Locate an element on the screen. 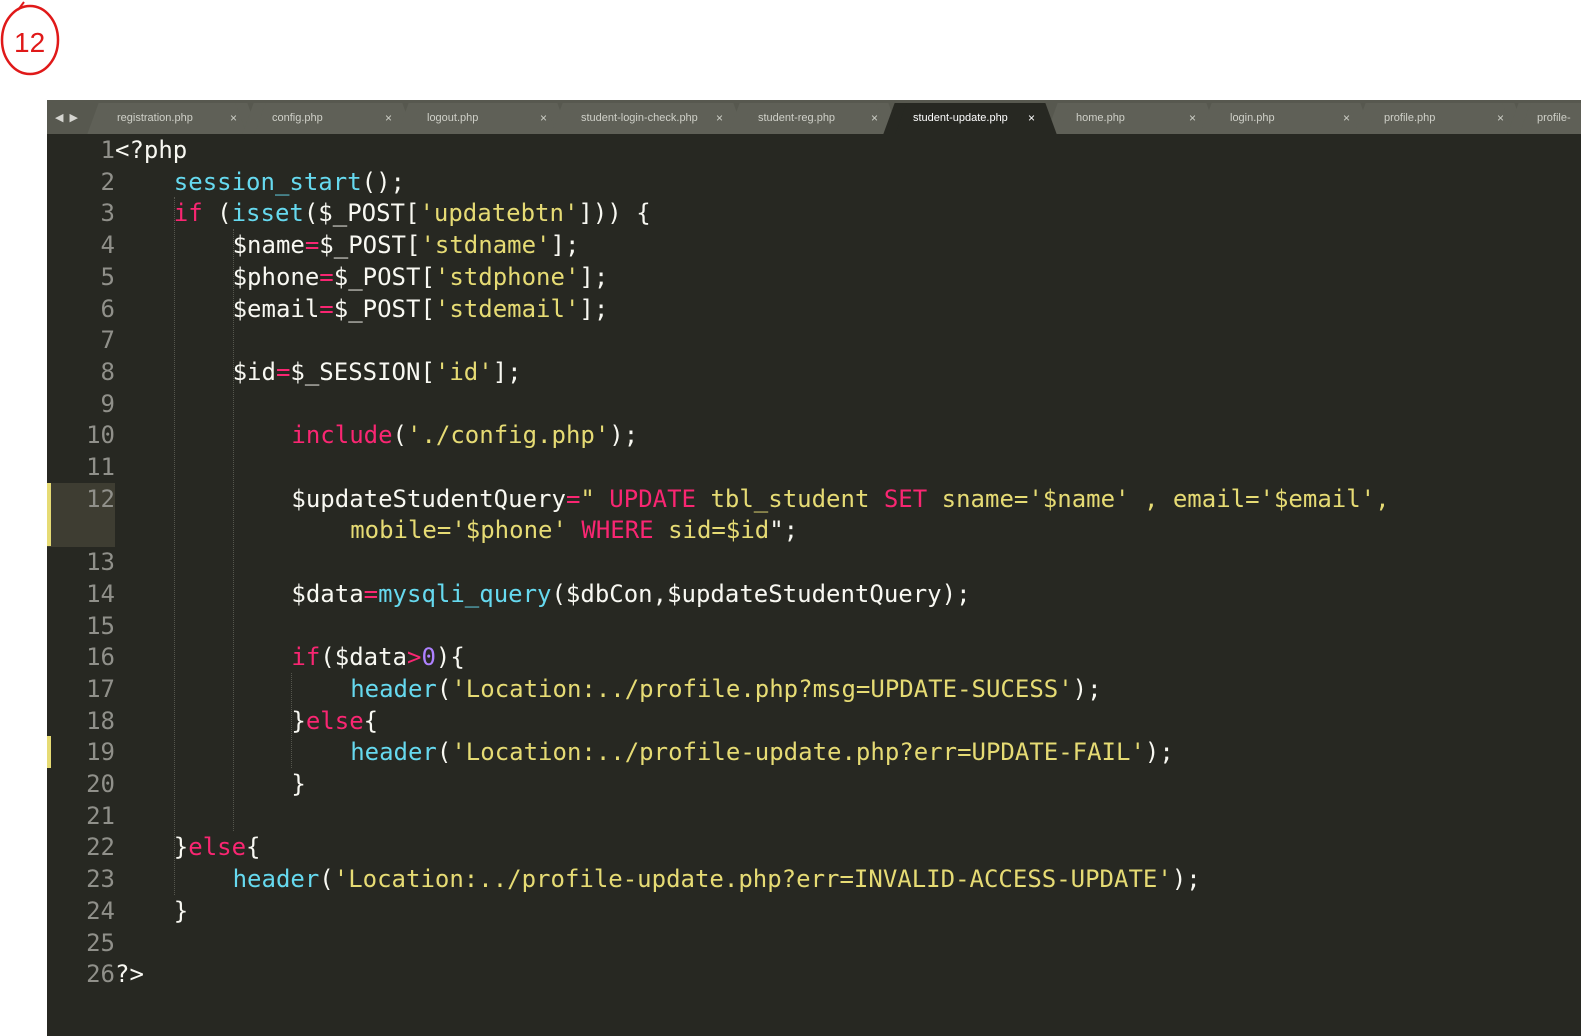 This screenshot has height=1036, width=1581. handwritten-annotation-circle: 12 is located at coordinates (30, 38).